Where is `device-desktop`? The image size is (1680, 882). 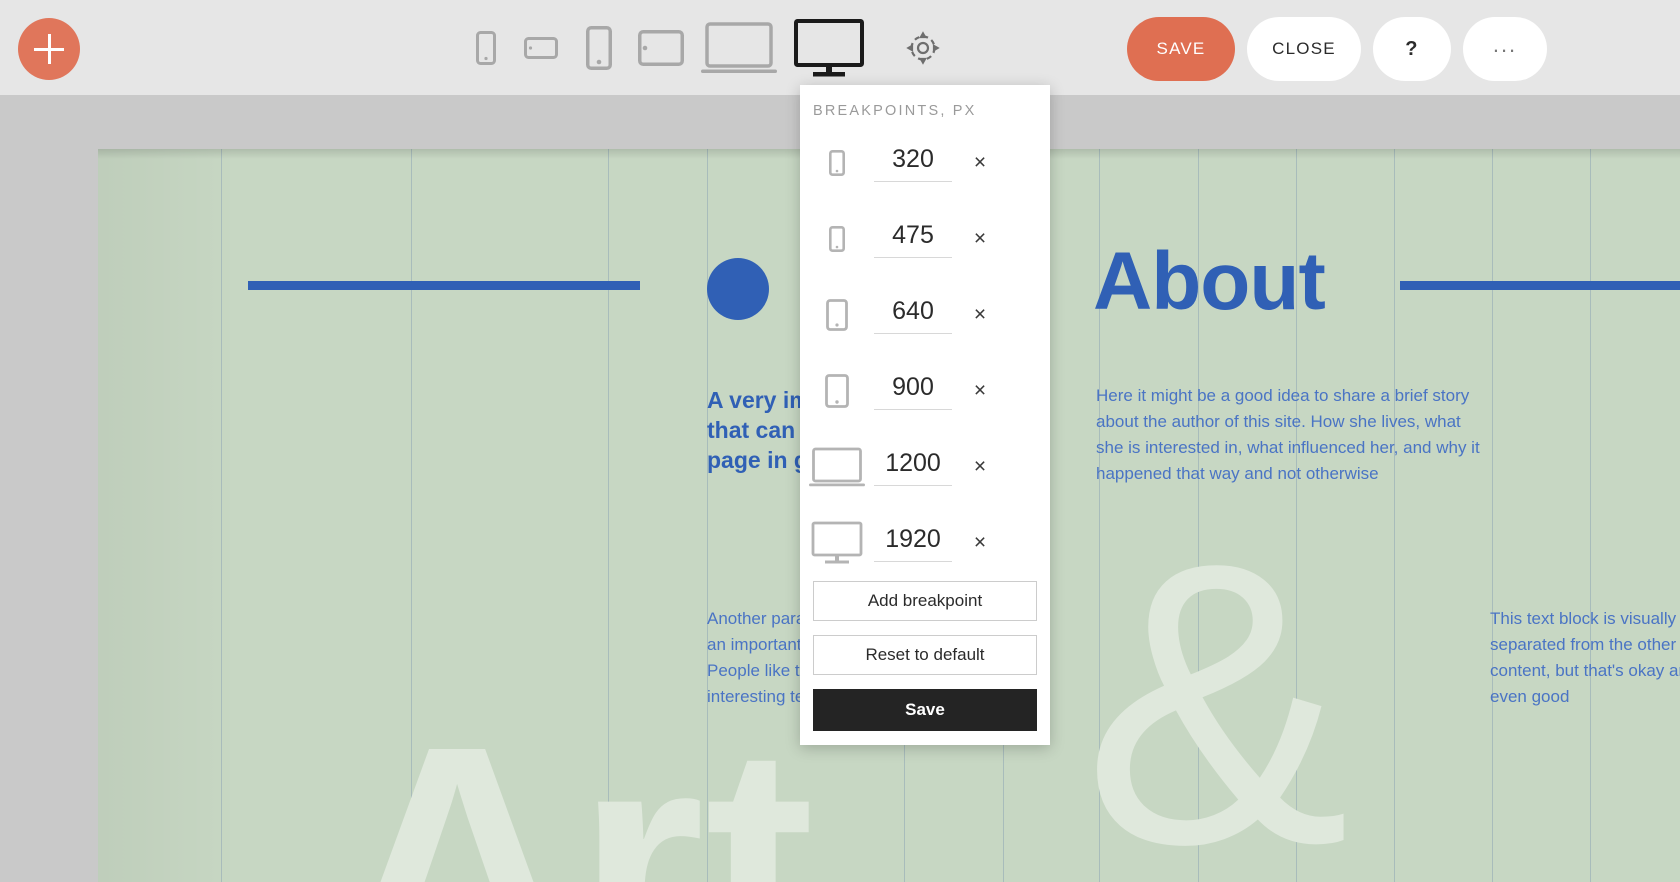 device-desktop is located at coordinates (829, 47).